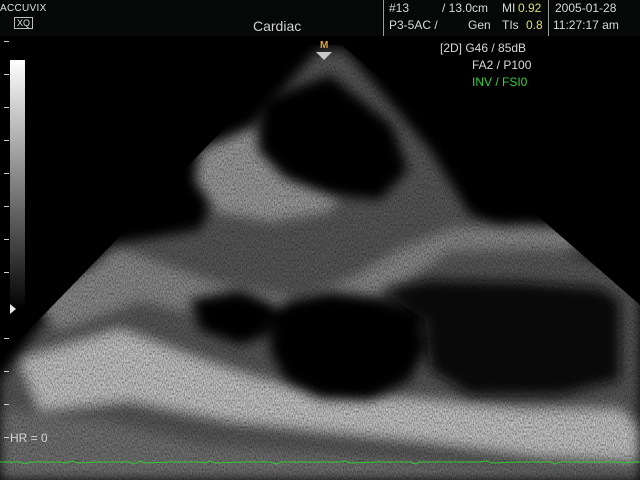 Image resolution: width=640 pixels, height=480 pixels. I want to click on depth-value: / 13.0cm, so click(465, 8).